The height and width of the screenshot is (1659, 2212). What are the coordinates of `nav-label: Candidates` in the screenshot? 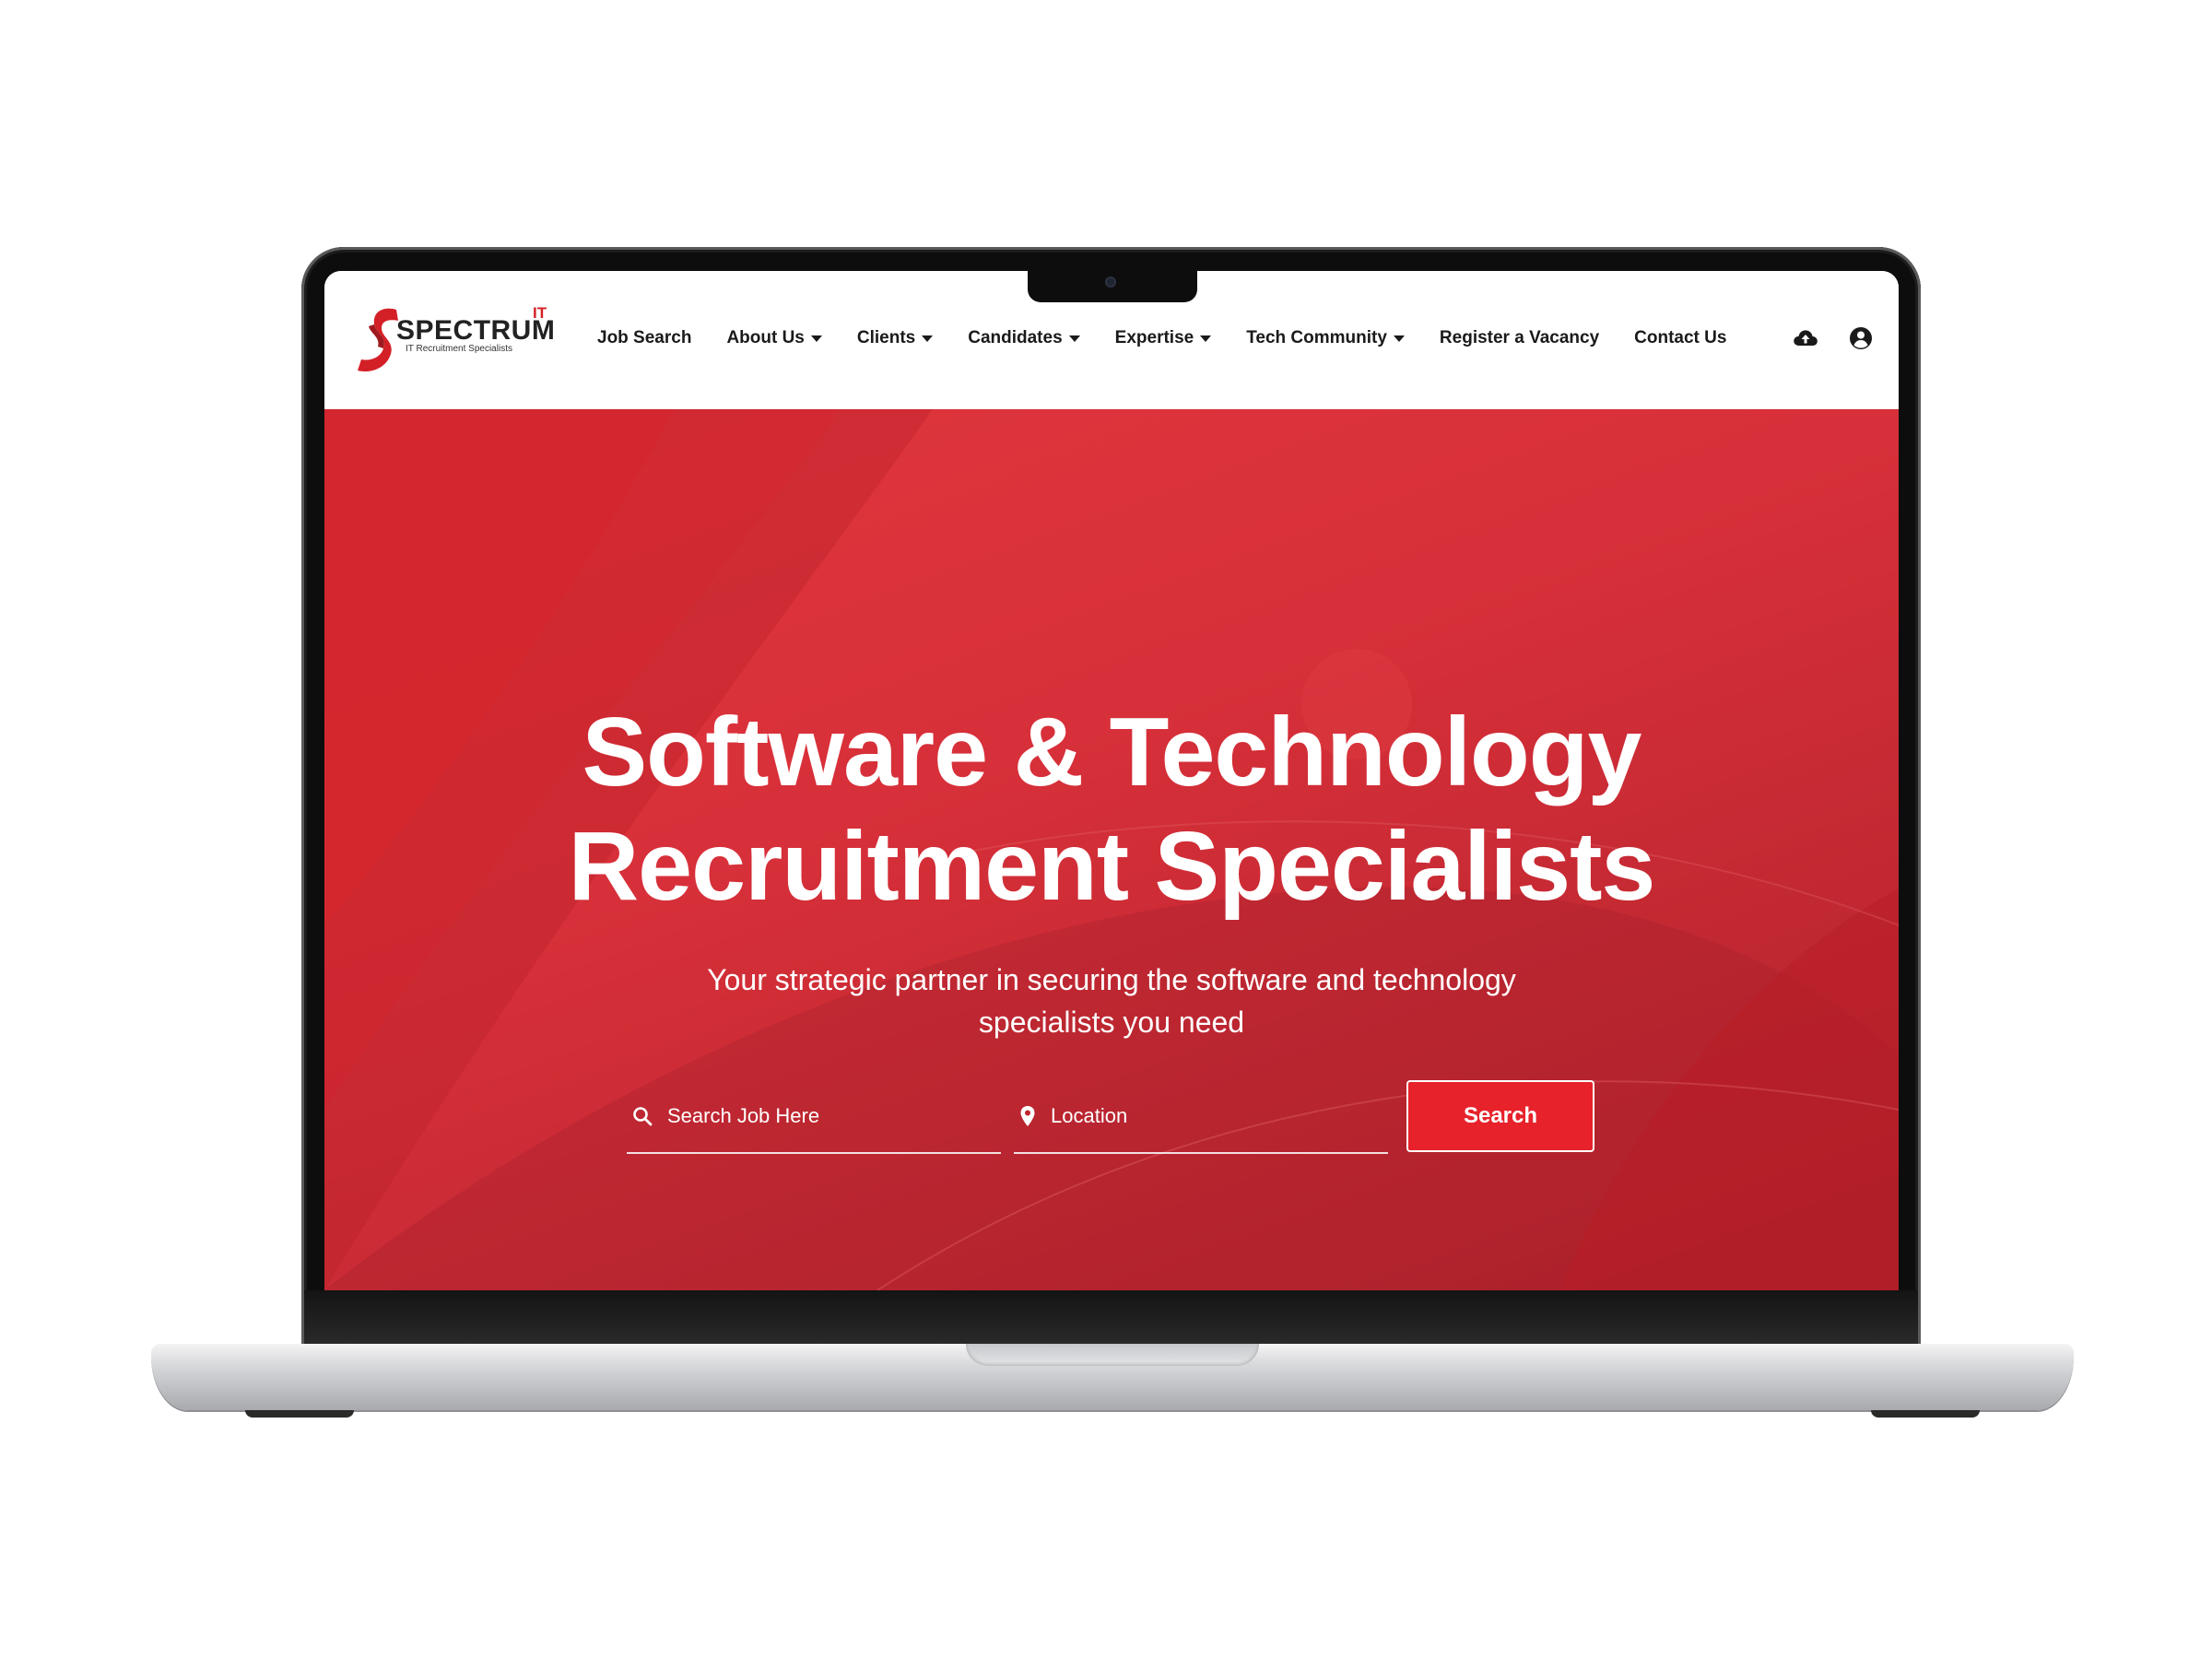 It's located at (1015, 337).